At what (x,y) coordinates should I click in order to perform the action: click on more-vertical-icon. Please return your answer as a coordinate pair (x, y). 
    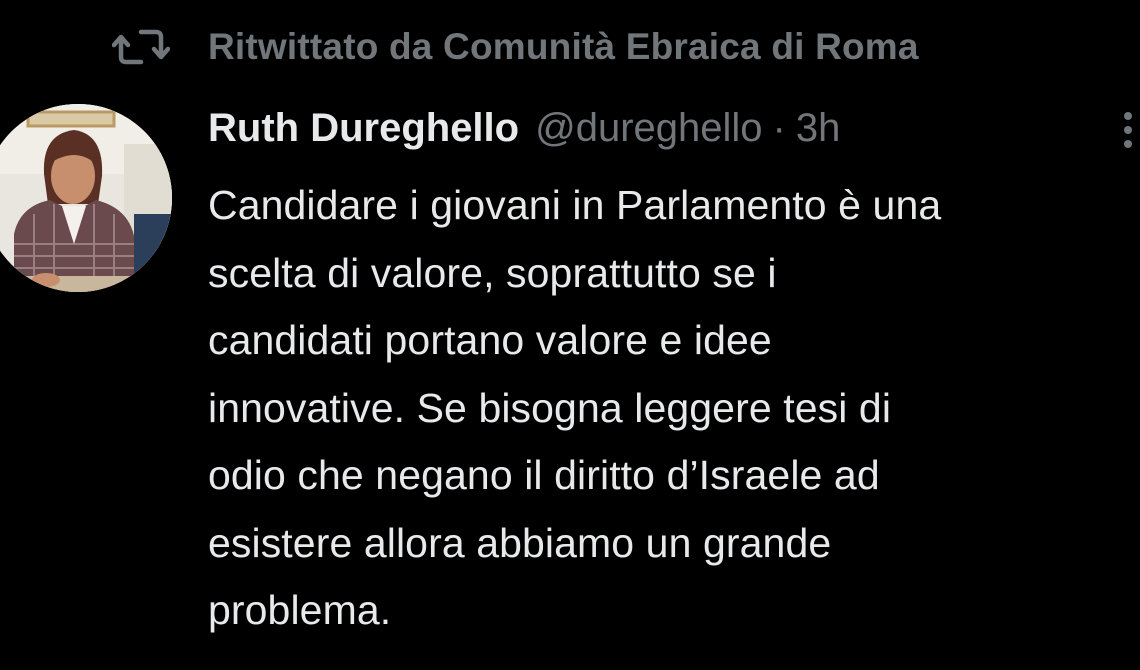
    Looking at the image, I should click on (1128, 130).